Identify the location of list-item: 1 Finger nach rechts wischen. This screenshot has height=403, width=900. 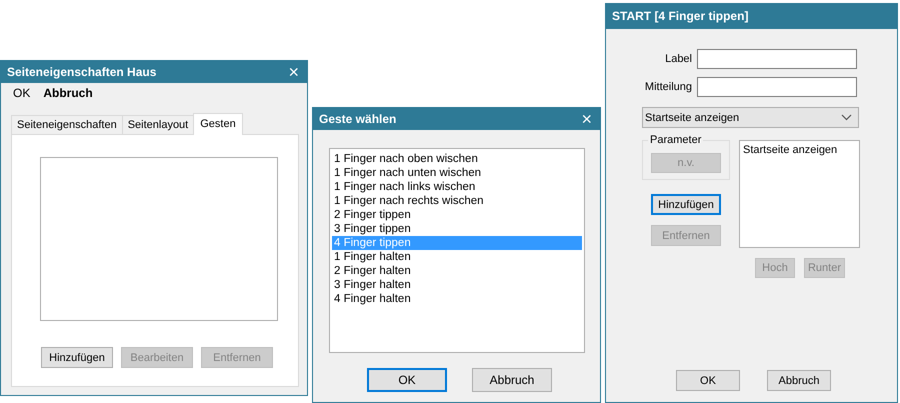
(457, 201).